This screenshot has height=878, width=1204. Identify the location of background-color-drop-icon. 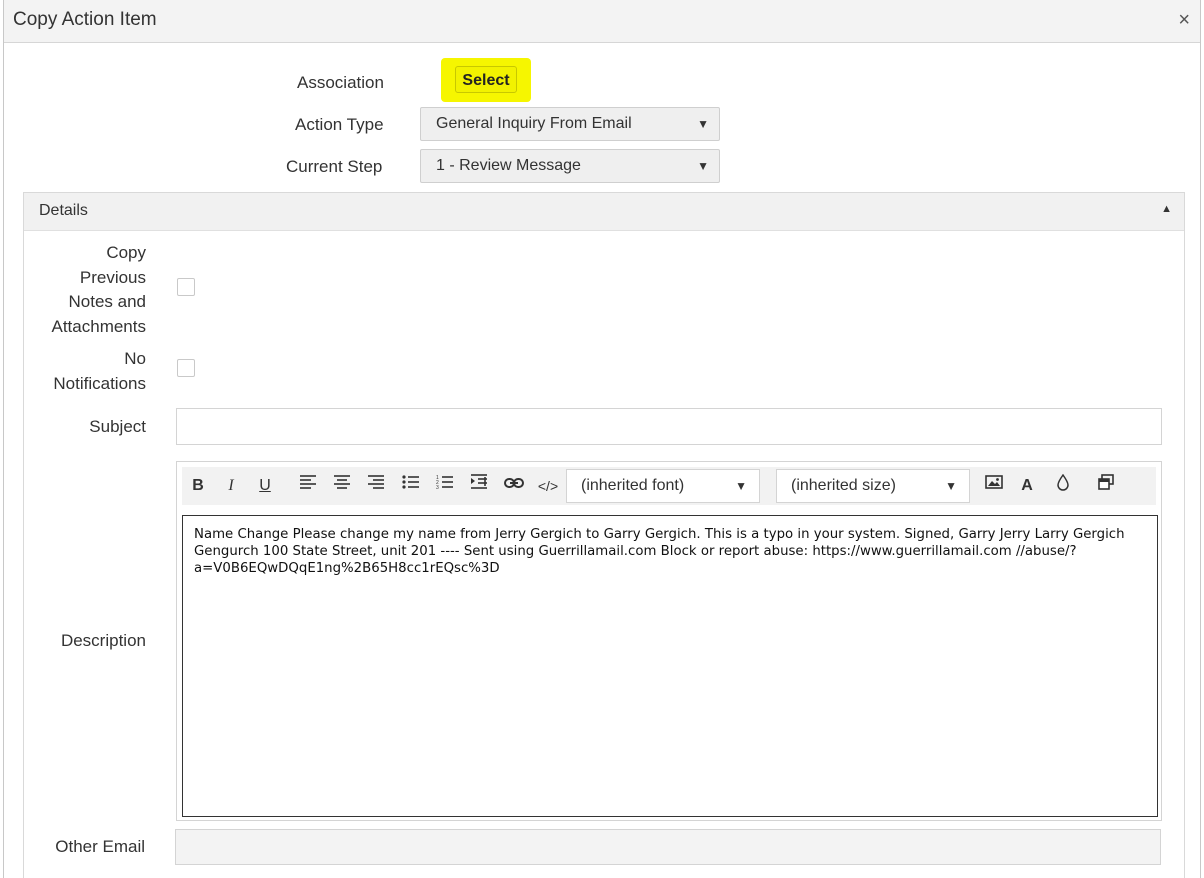
(1063, 485).